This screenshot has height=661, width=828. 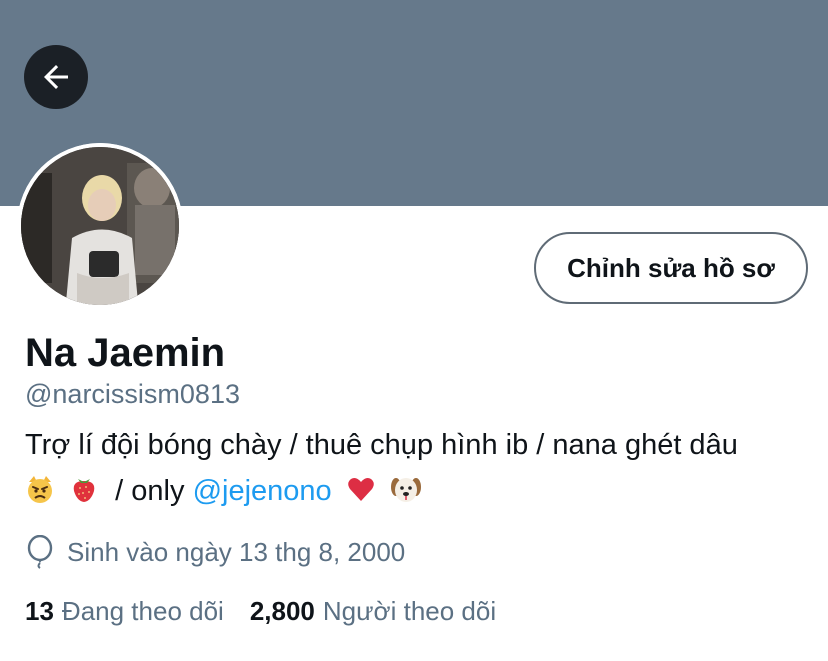 I want to click on dog-face-emoji, so click(x=406, y=495).